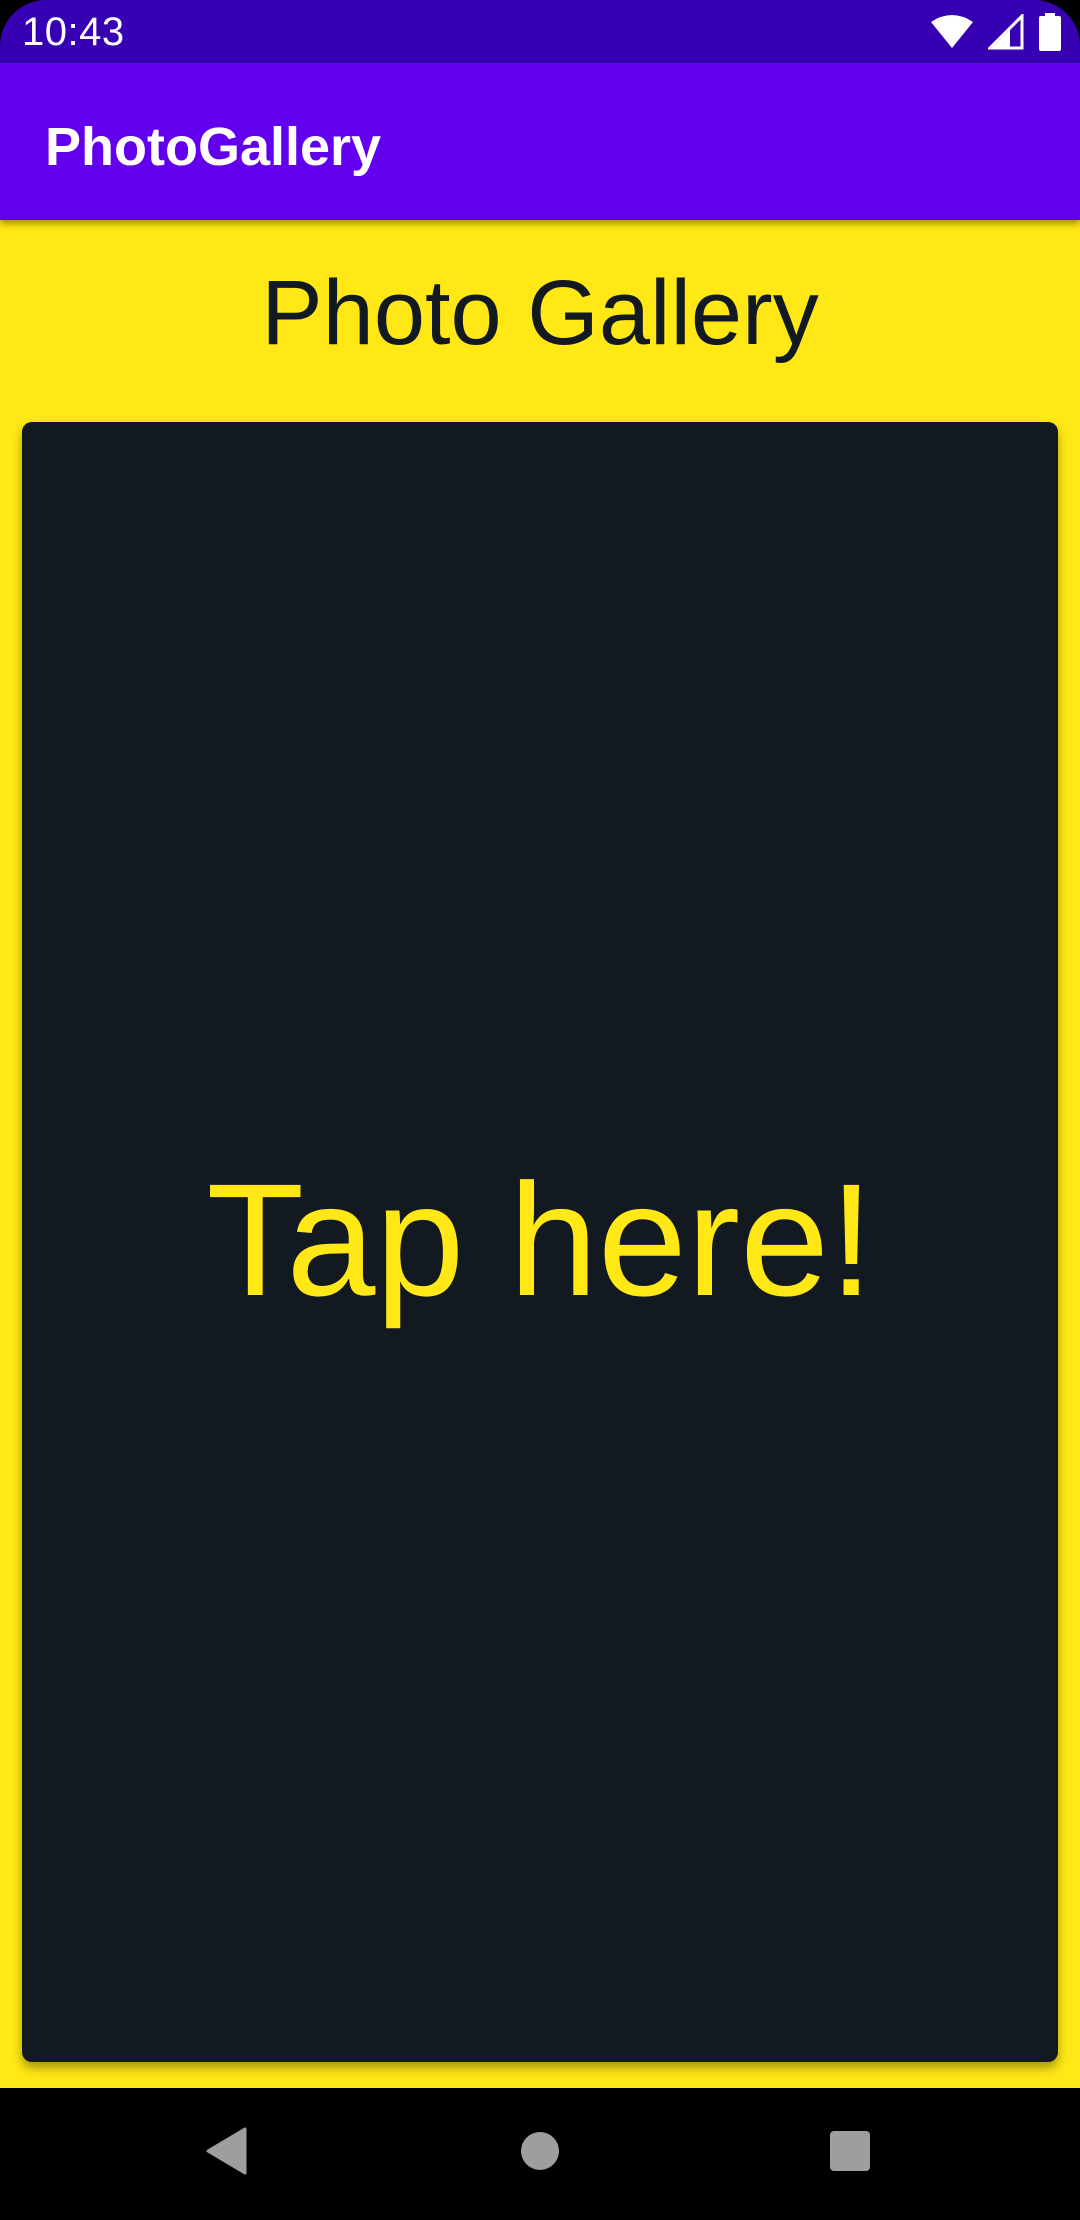  I want to click on status-time: 10:43, so click(73, 32).